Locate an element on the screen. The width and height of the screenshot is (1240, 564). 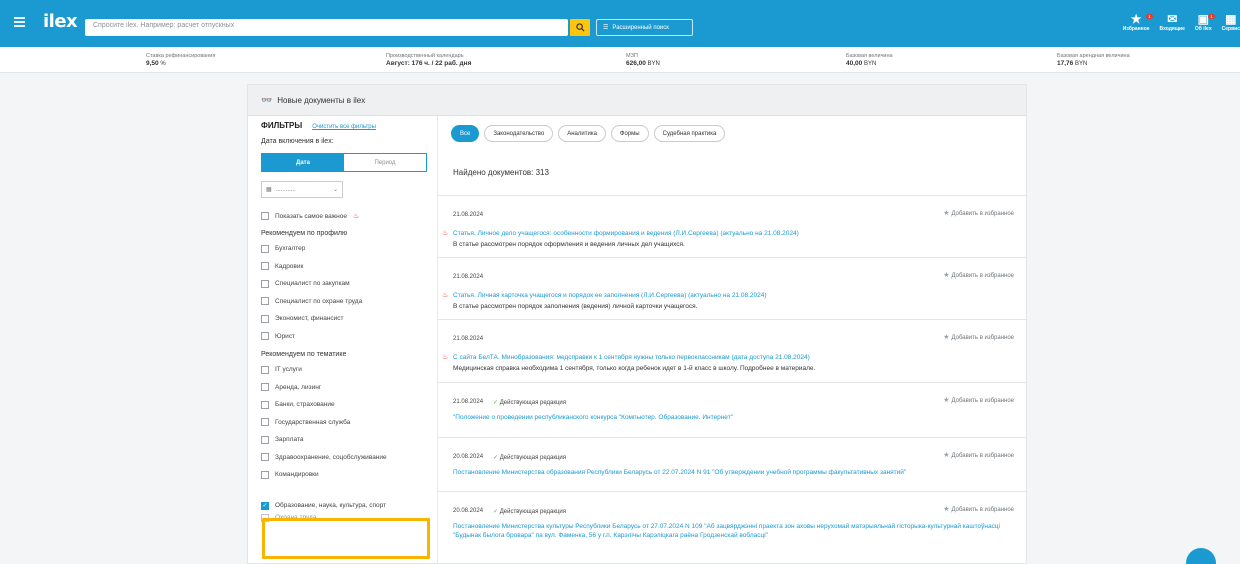
header-item: ★ 1 Избранное is located at coordinates (1137, 22).